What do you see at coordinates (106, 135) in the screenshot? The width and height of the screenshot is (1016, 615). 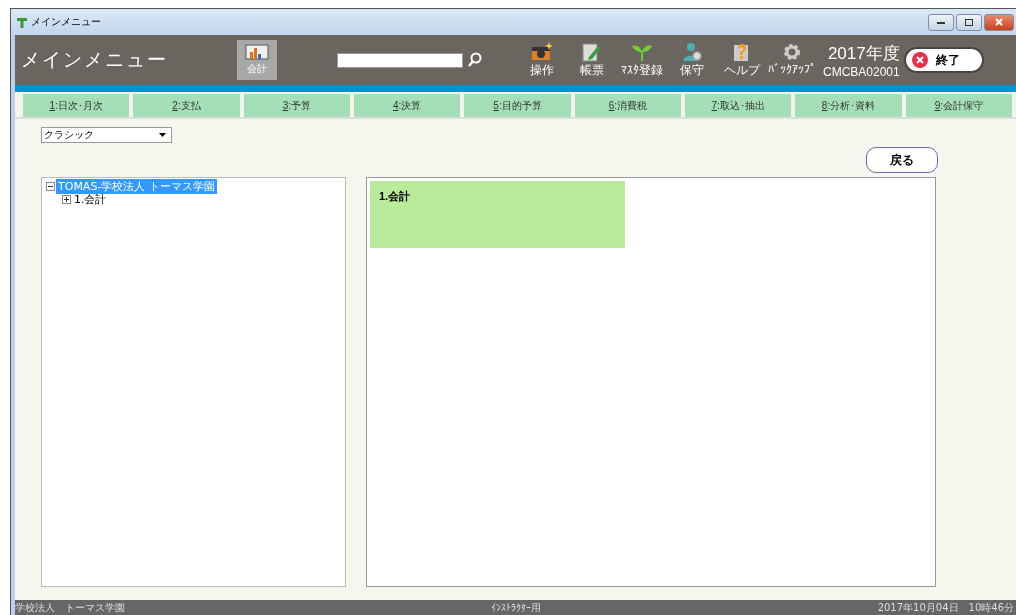 I see `view-dropdown: クラシック` at bounding box center [106, 135].